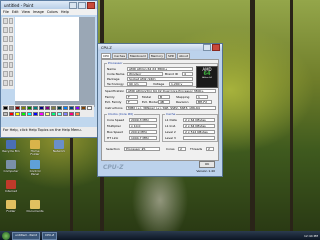  What do you see at coordinates (252, 115) in the screenshot?
I see `tree-trunk` at bounding box center [252, 115].